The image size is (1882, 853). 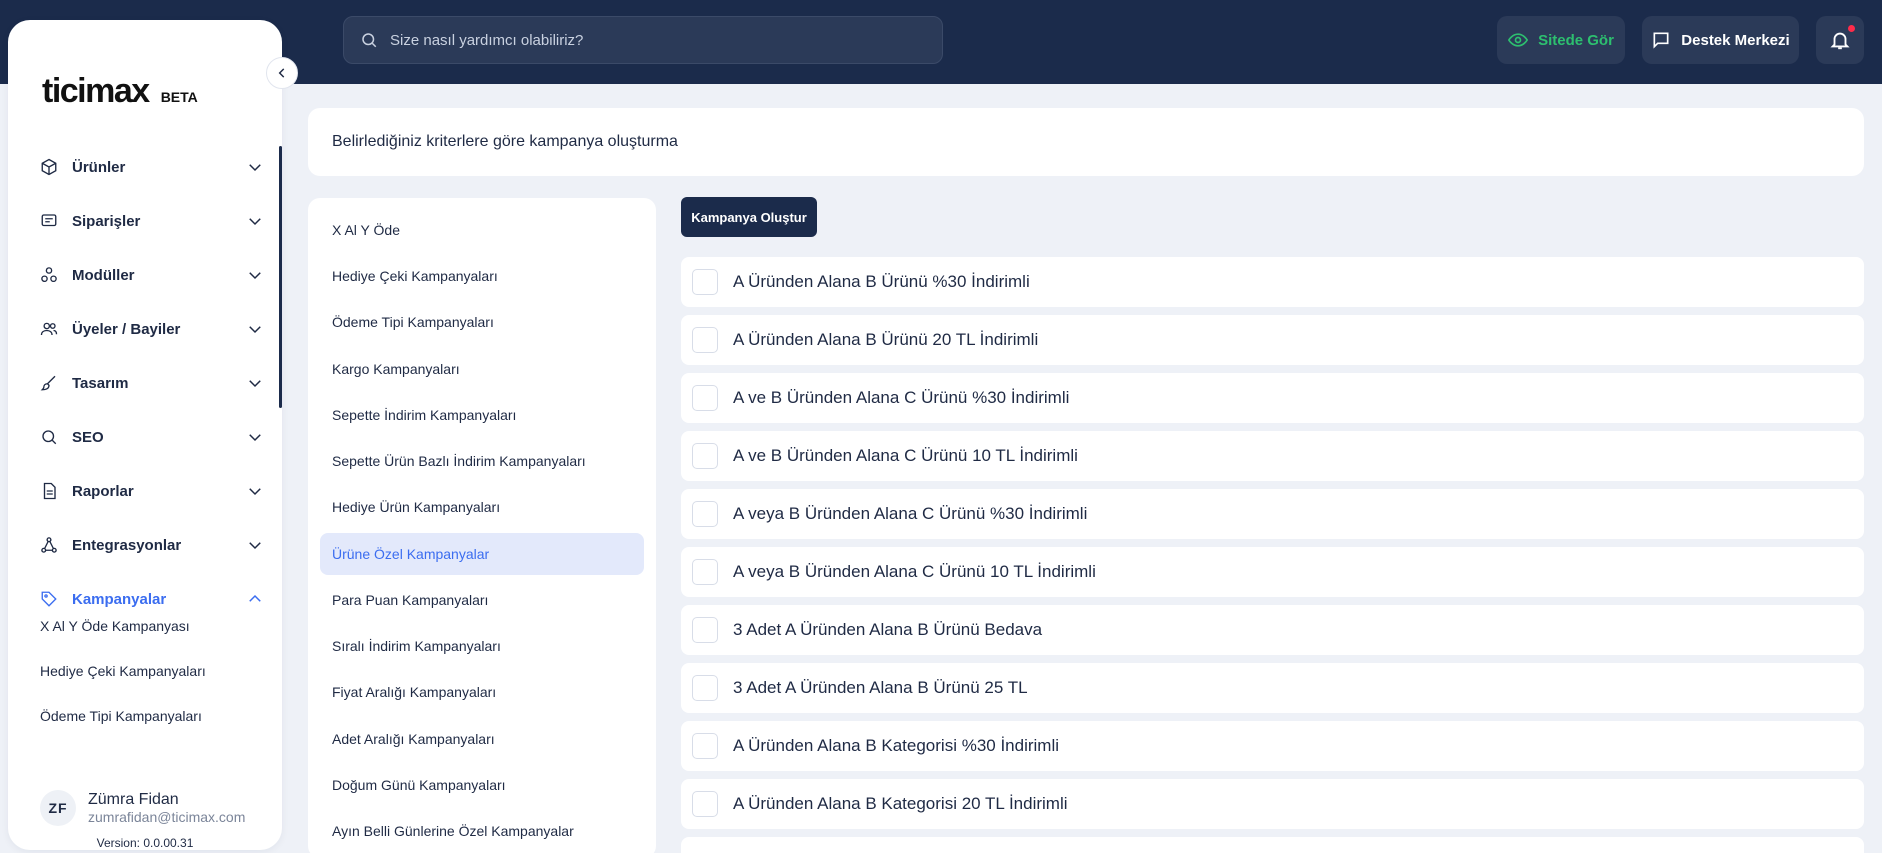 What do you see at coordinates (255, 599) in the screenshot?
I see `chevron-up-icon` at bounding box center [255, 599].